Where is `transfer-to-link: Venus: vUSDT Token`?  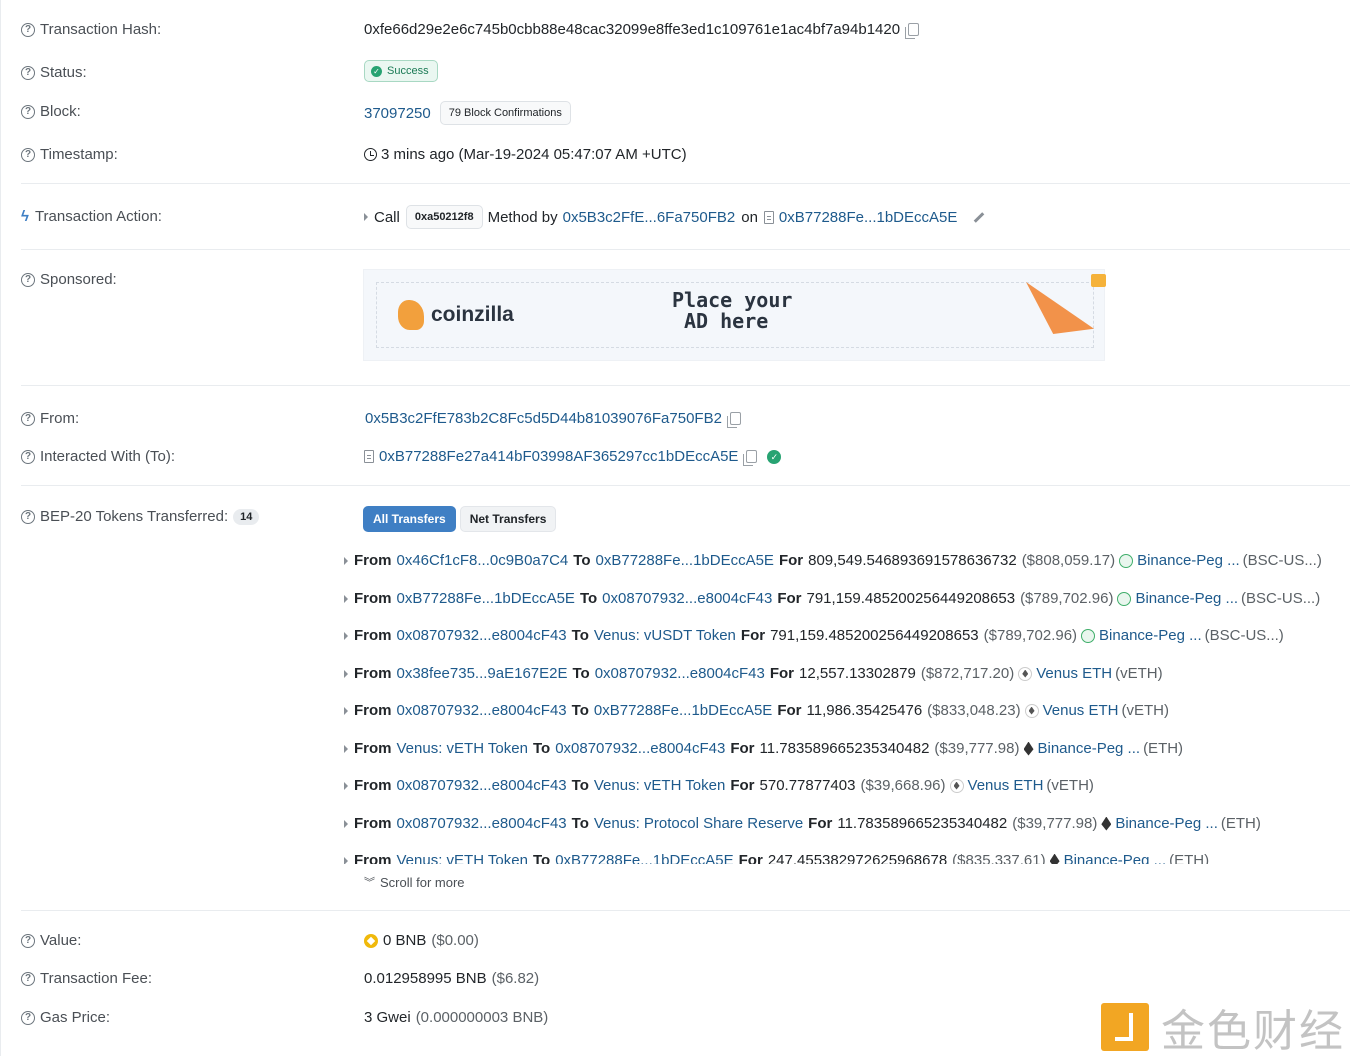
transfer-to-link: Venus: vUSDT Token is located at coordinates (665, 635).